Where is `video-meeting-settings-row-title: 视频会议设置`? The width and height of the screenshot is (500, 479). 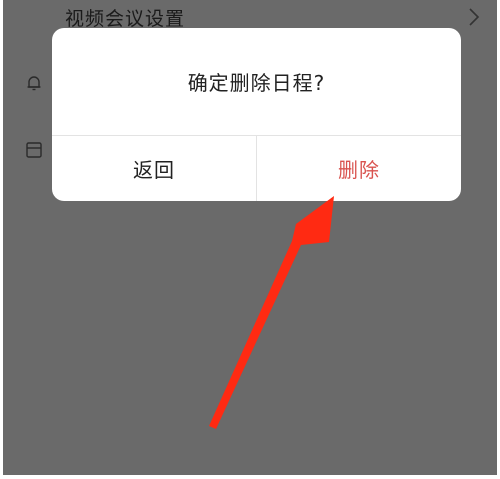
video-meeting-settings-row-title: 视频会议设置 is located at coordinates (125, 19).